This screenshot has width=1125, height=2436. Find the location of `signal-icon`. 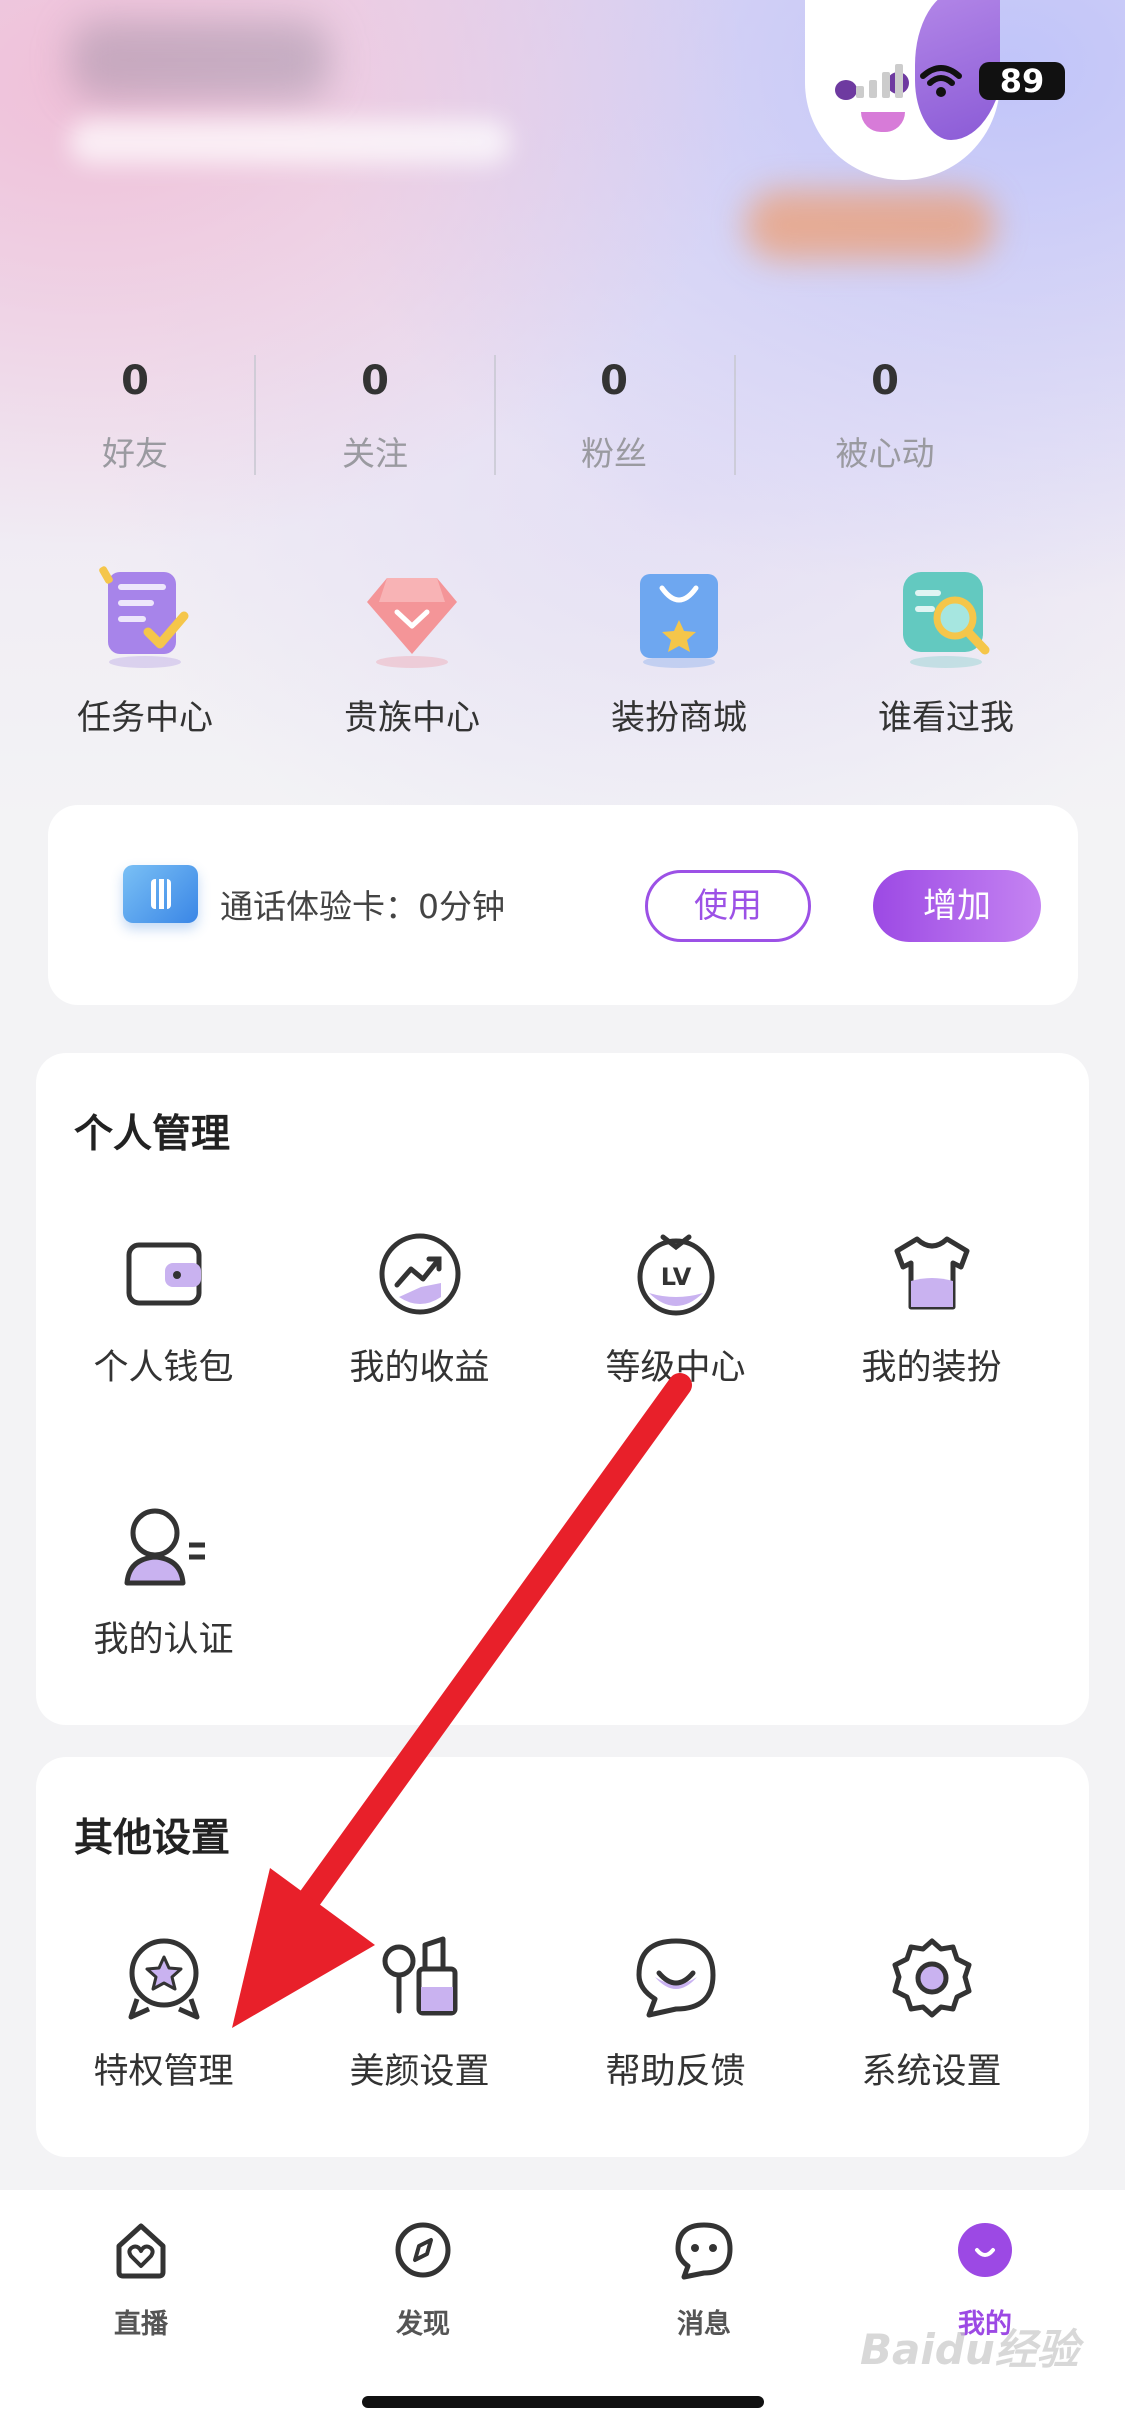

signal-icon is located at coordinates (879, 81).